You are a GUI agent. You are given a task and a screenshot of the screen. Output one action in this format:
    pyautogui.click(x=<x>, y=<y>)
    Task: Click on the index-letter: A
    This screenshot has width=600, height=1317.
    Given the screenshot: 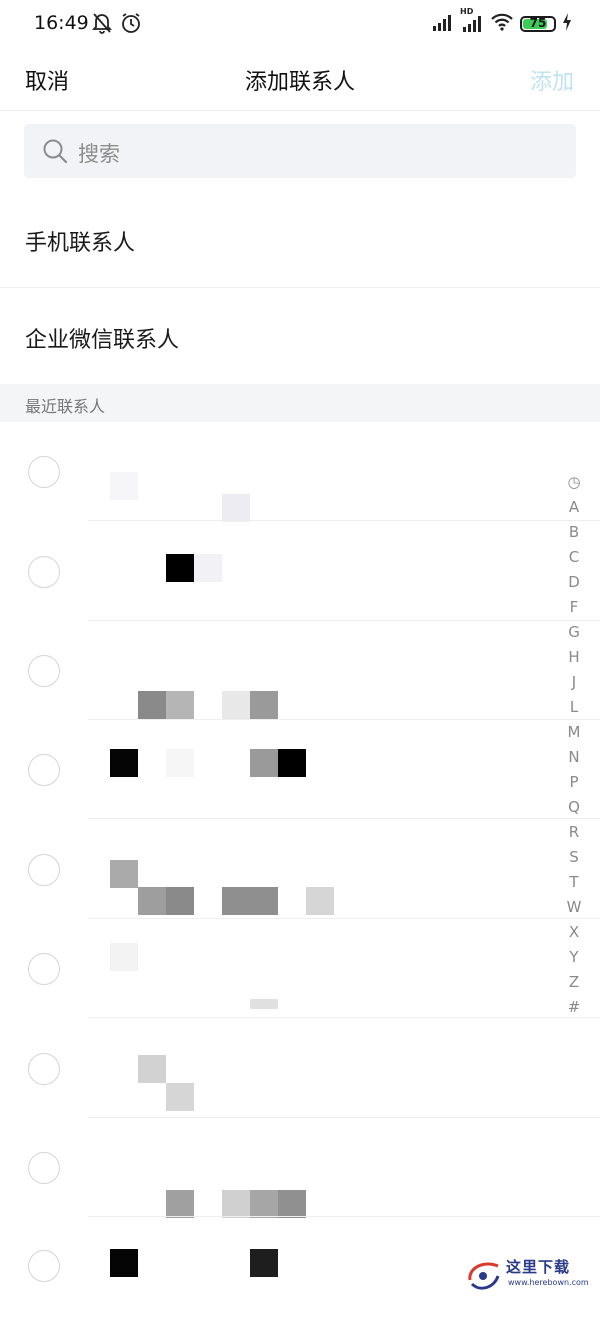 What is the action you would take?
    pyautogui.click(x=574, y=507)
    